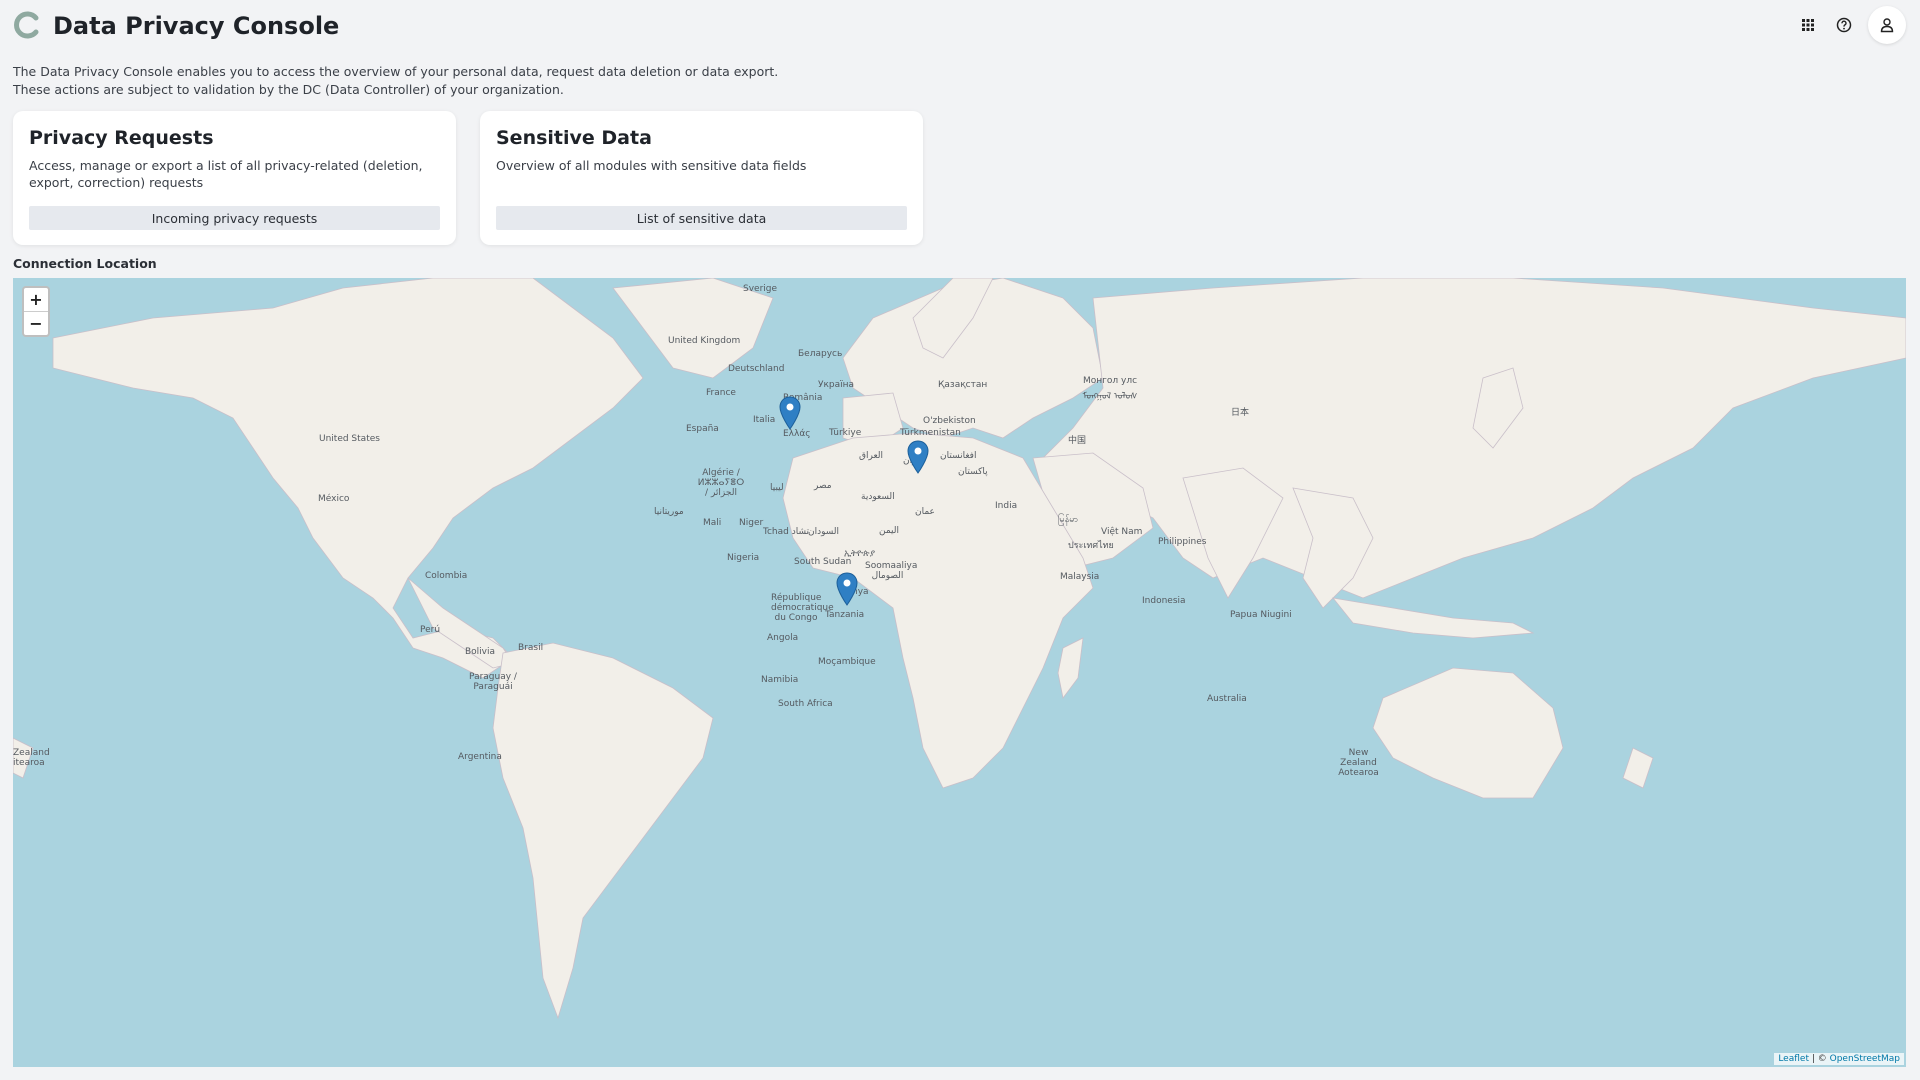  Describe the element at coordinates (1182, 542) in the screenshot. I see `map-label-philippines: Philippines` at that location.